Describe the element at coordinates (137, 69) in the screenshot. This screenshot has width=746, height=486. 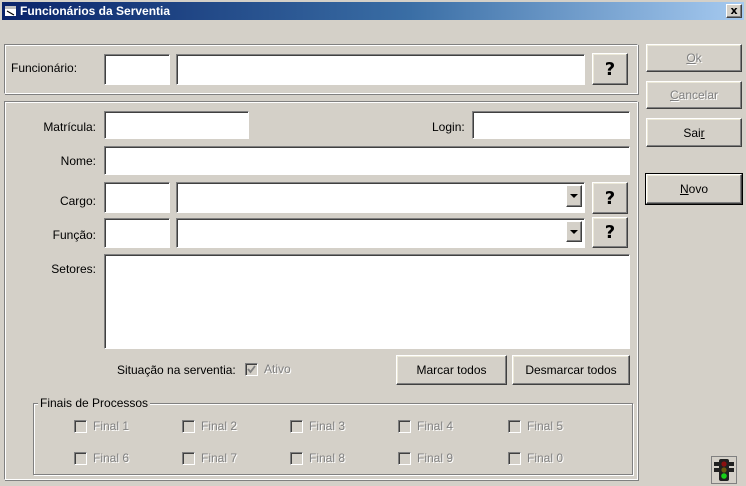
I see `funcionario-code-input` at that location.